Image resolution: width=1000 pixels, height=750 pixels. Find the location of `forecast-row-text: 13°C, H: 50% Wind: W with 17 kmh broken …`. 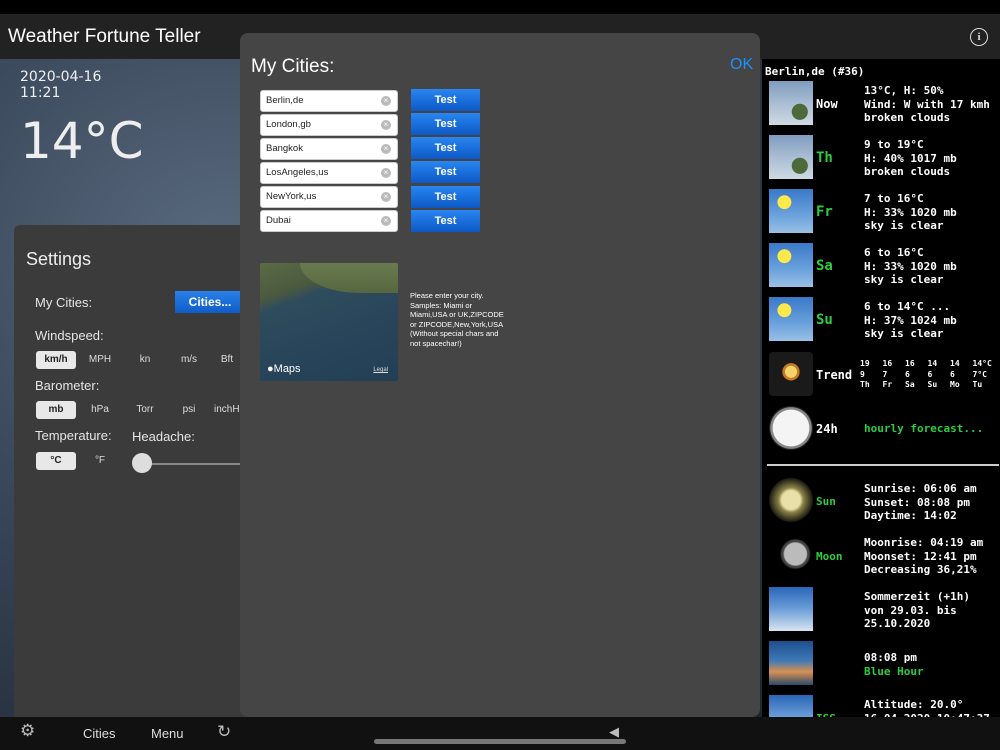

forecast-row-text: 13°C, H: 50% Wind: W with 17 kmh broken … is located at coordinates (927, 104).